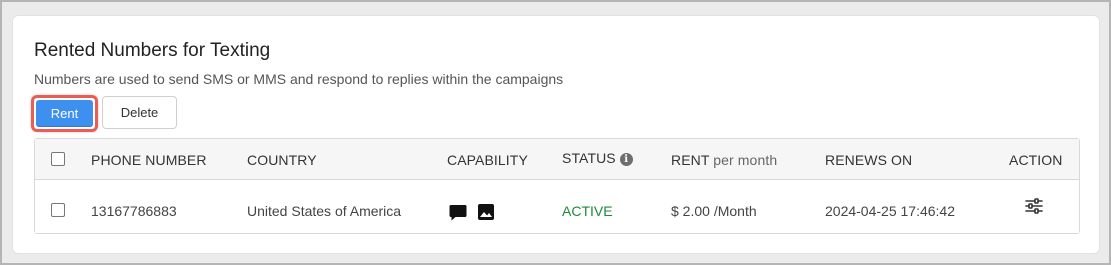 This screenshot has height=265, width=1111. I want to click on column-header-action: ACTION, so click(1036, 160).